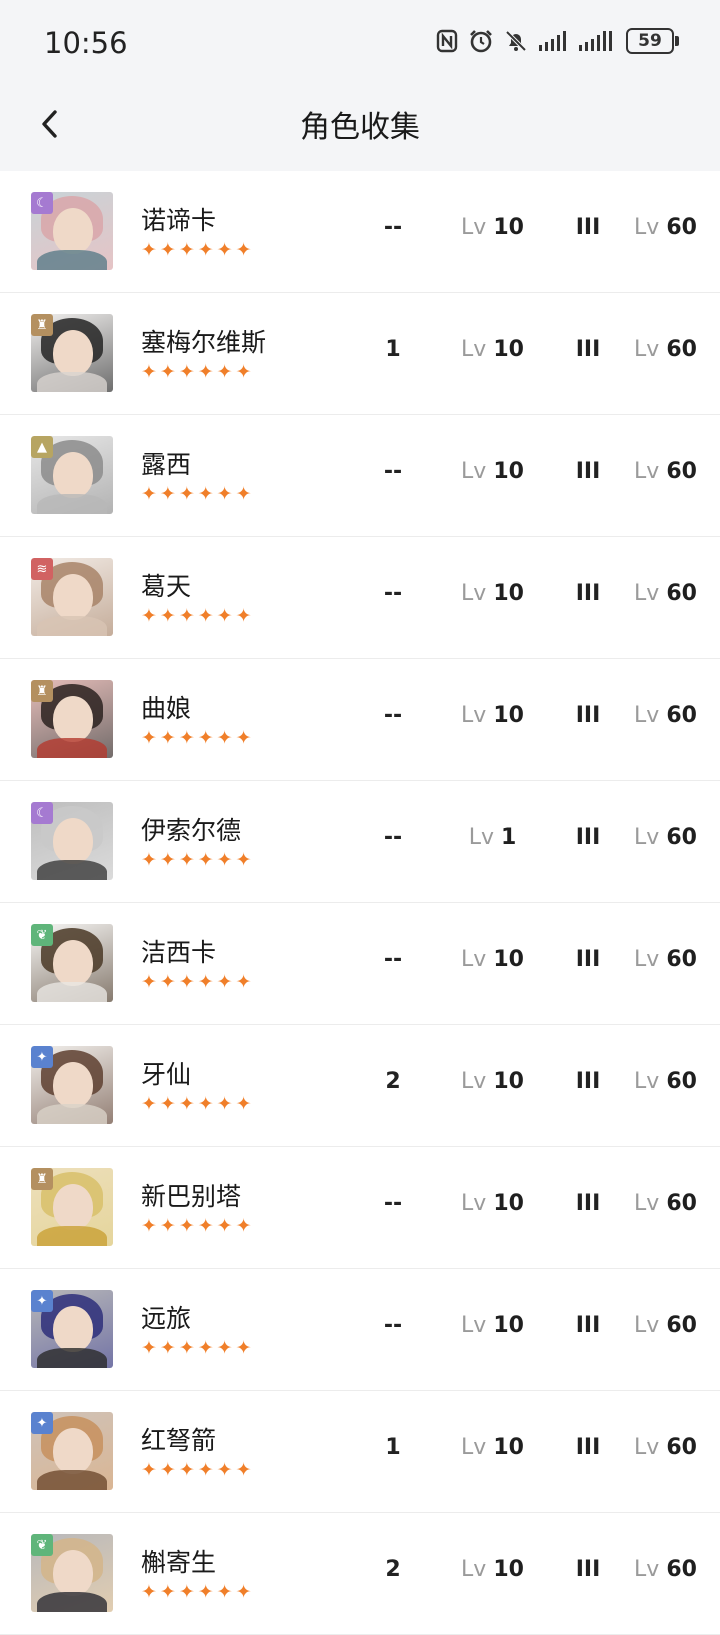 The image size is (720, 1635). Describe the element at coordinates (360, 1330) in the screenshot. I see `character-row: ✦ 远旅 ✦✦✦✦✦✦ -- Lv 10 III Lv 60` at that location.